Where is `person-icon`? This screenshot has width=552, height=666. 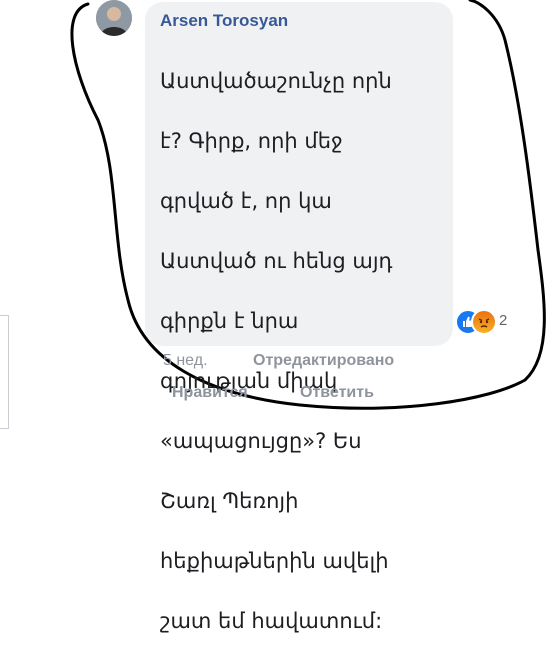 person-icon is located at coordinates (114, 18).